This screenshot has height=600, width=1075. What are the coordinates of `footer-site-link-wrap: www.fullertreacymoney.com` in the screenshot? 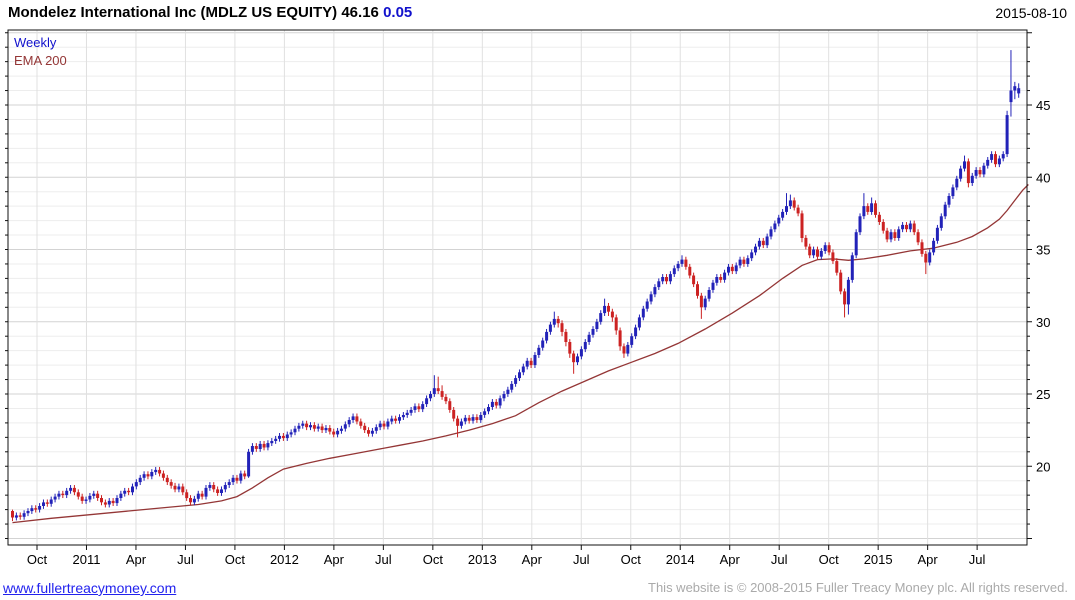 It's located at (89, 588).